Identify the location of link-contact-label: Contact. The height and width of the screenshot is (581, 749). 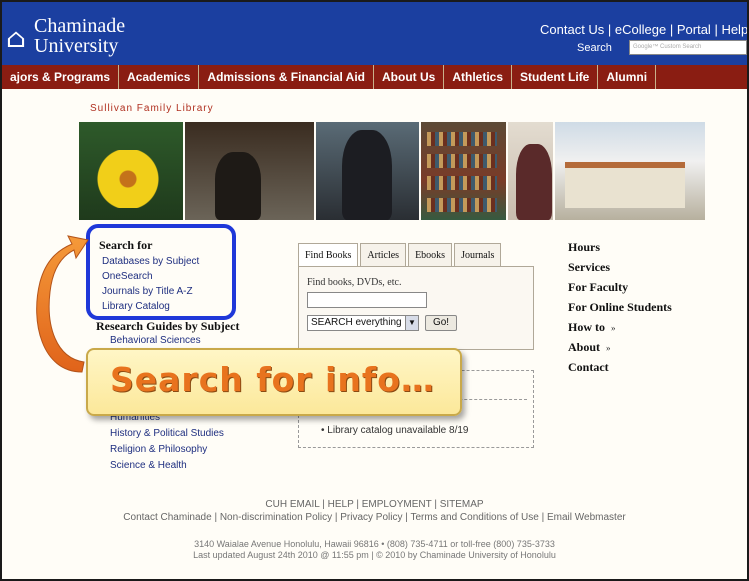
(588, 367).